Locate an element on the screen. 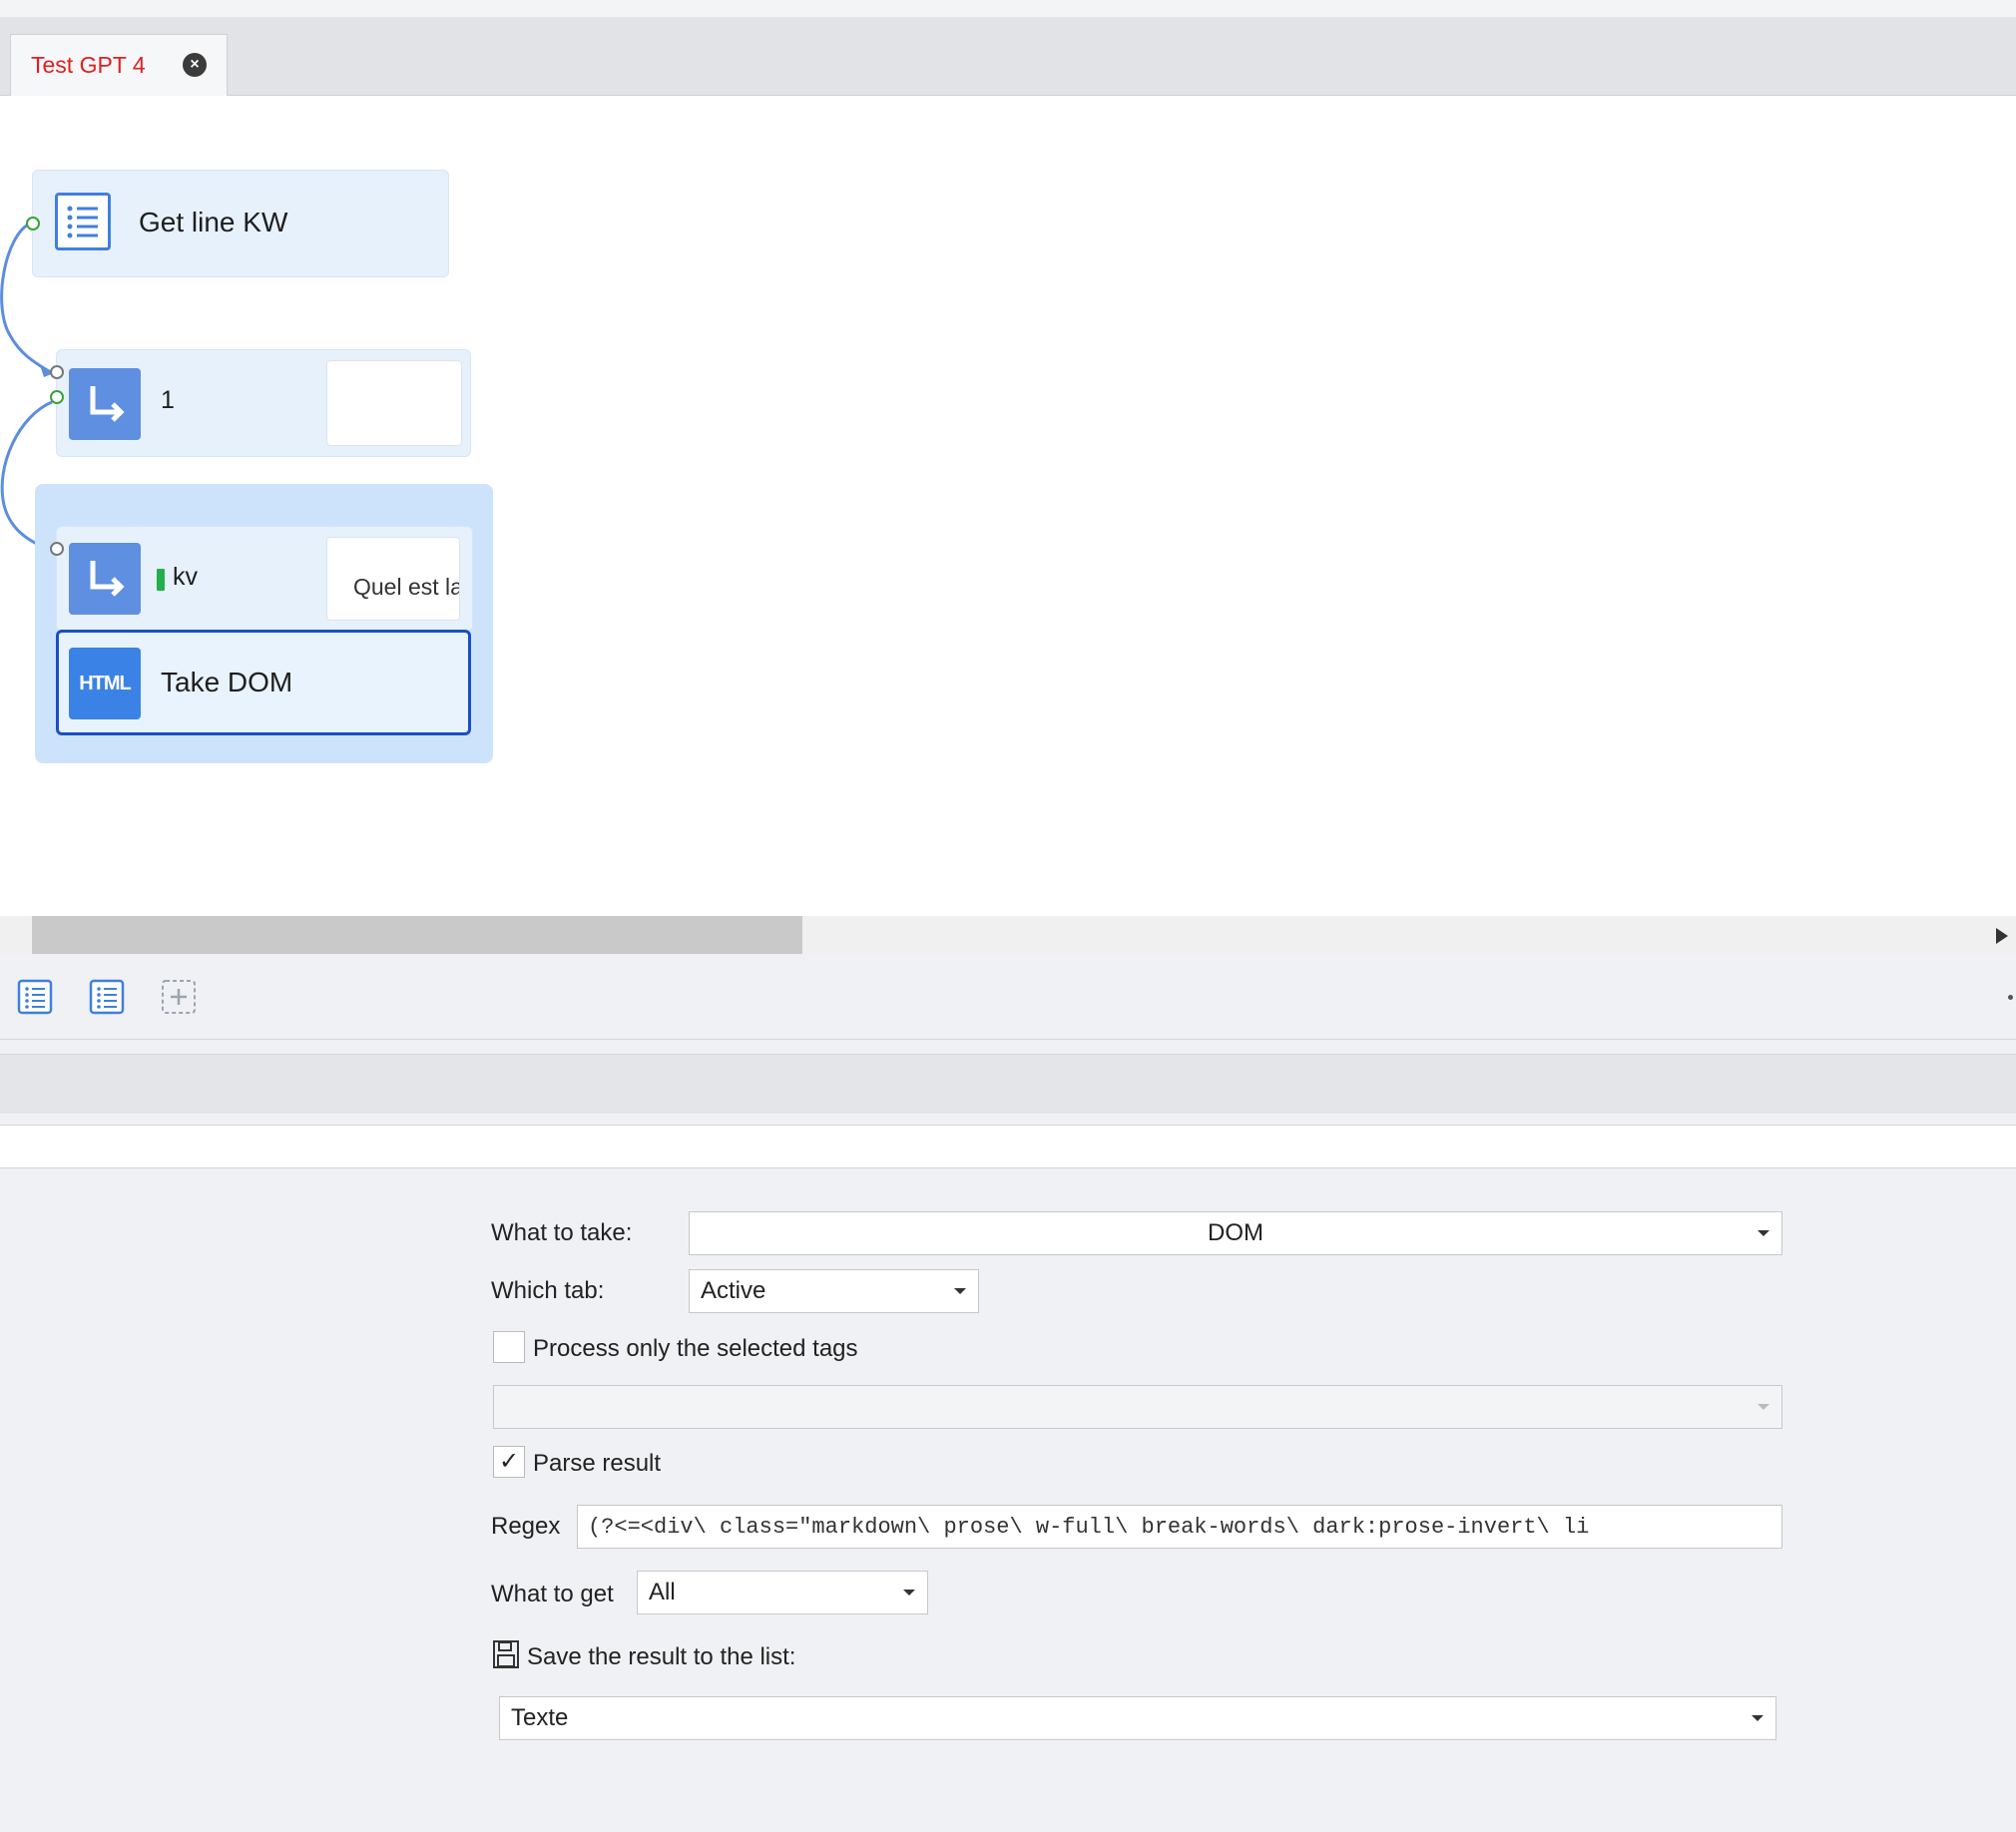 The width and height of the screenshot is (2016, 1832). node-label: kv is located at coordinates (185, 577).